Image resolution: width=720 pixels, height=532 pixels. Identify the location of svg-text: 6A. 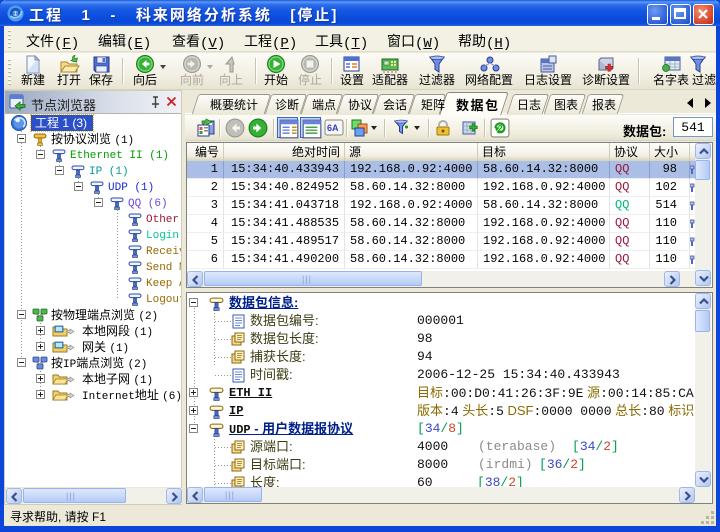
(333, 128).